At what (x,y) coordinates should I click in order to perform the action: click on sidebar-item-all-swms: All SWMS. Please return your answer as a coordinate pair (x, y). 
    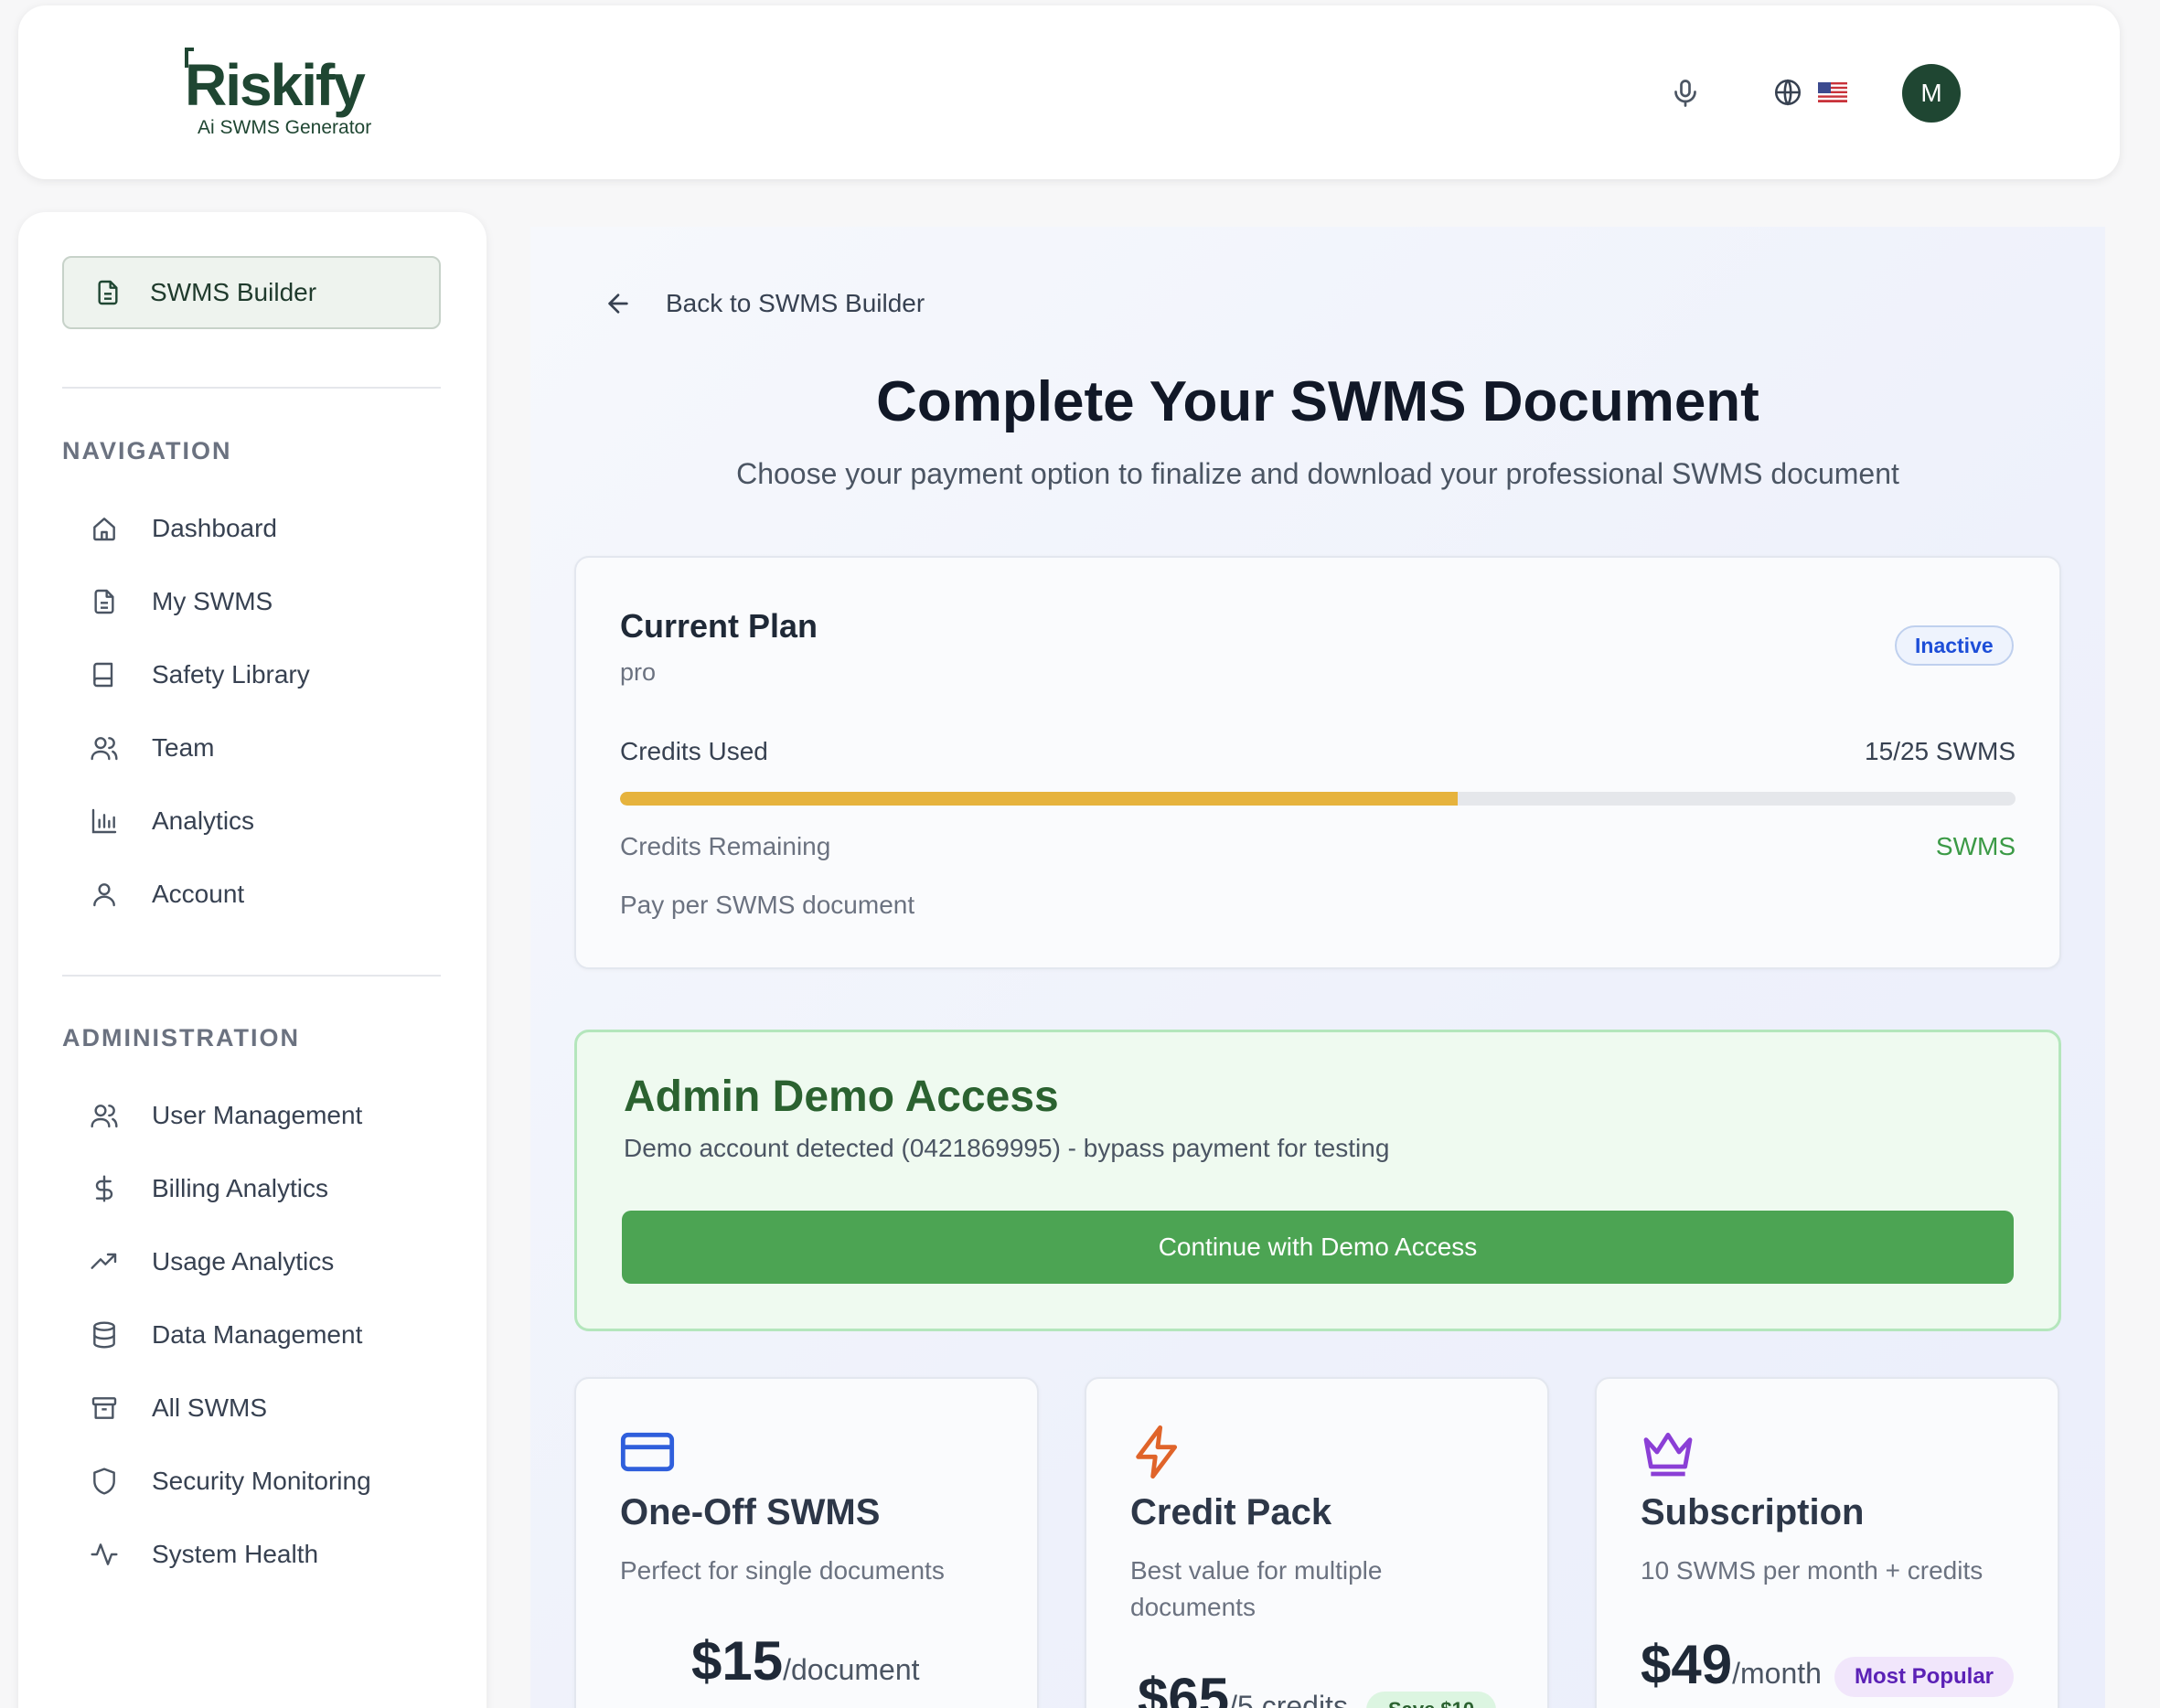
    Looking at the image, I should click on (251, 1408).